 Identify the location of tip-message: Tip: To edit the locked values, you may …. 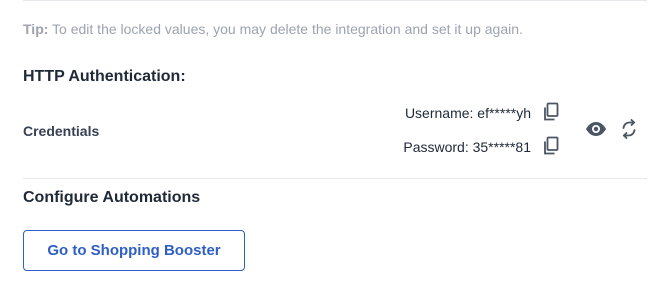
(273, 29).